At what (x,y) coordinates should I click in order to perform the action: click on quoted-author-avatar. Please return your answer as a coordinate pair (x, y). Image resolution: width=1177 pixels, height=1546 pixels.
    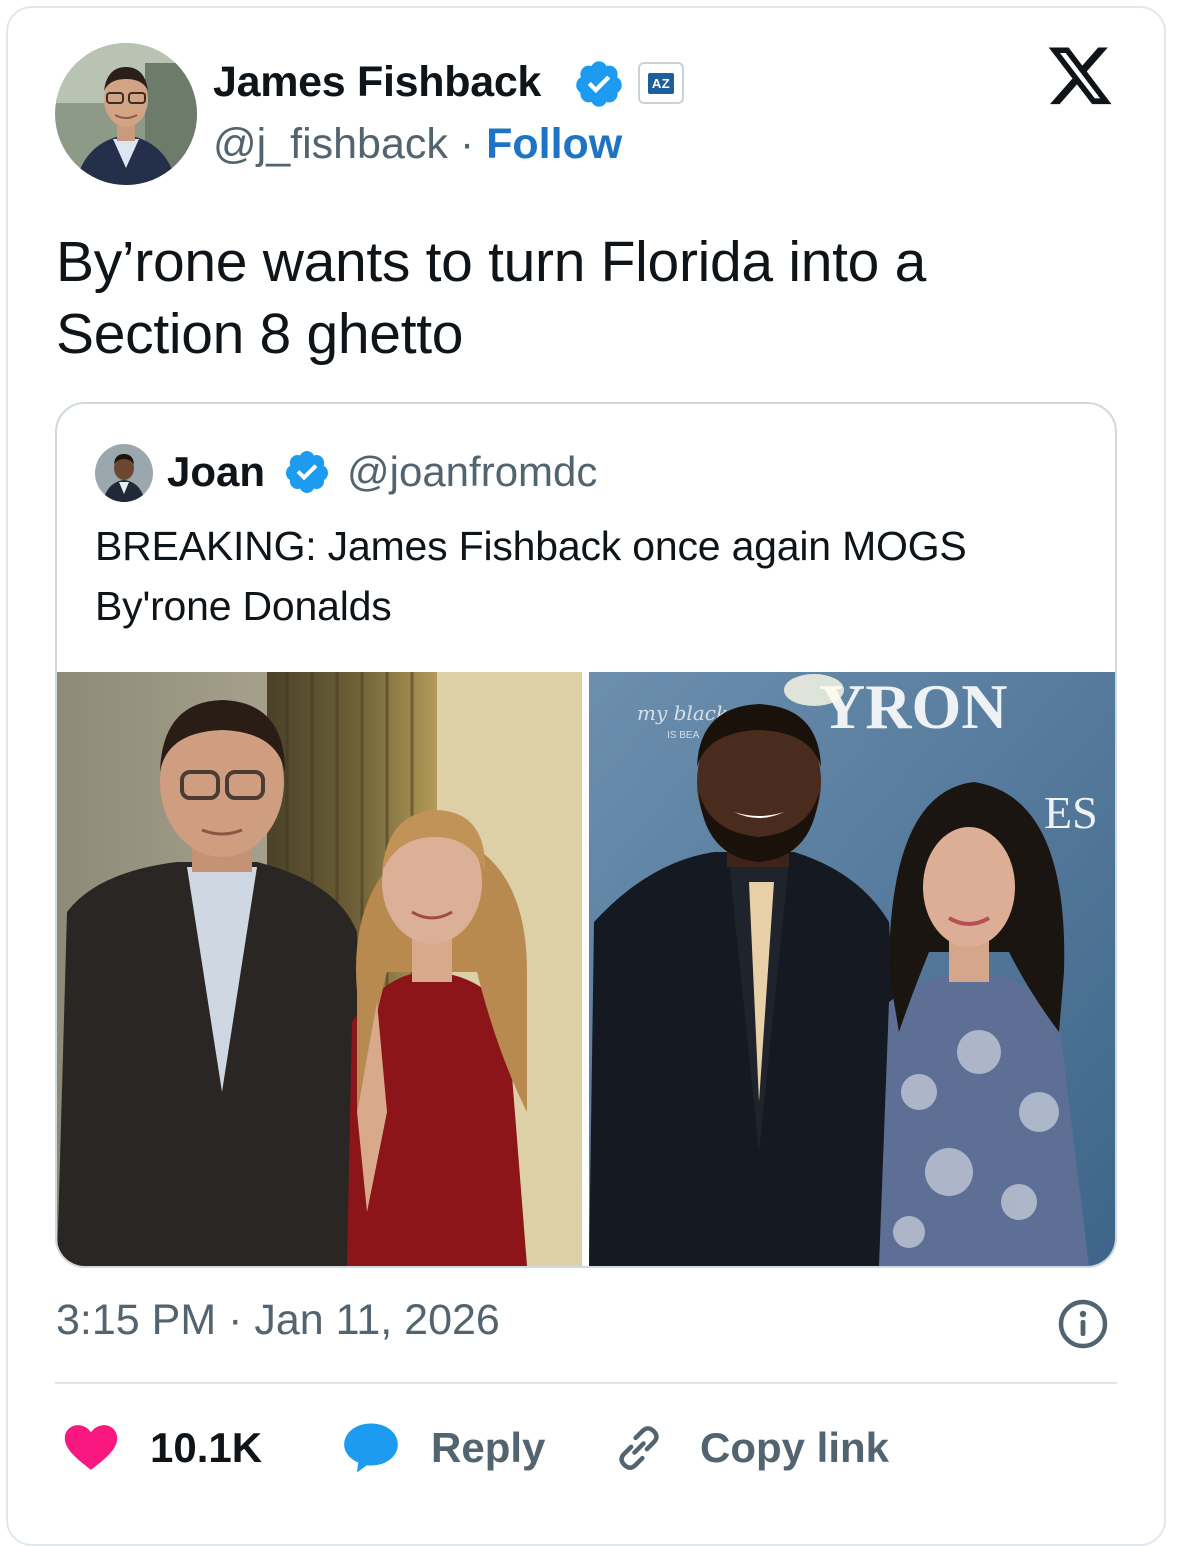
    Looking at the image, I should click on (124, 473).